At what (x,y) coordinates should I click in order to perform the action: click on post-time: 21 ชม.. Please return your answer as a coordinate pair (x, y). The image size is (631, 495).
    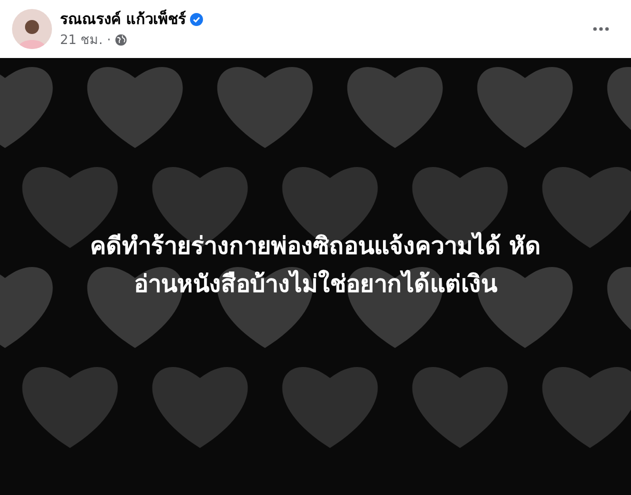
    Looking at the image, I should click on (81, 40).